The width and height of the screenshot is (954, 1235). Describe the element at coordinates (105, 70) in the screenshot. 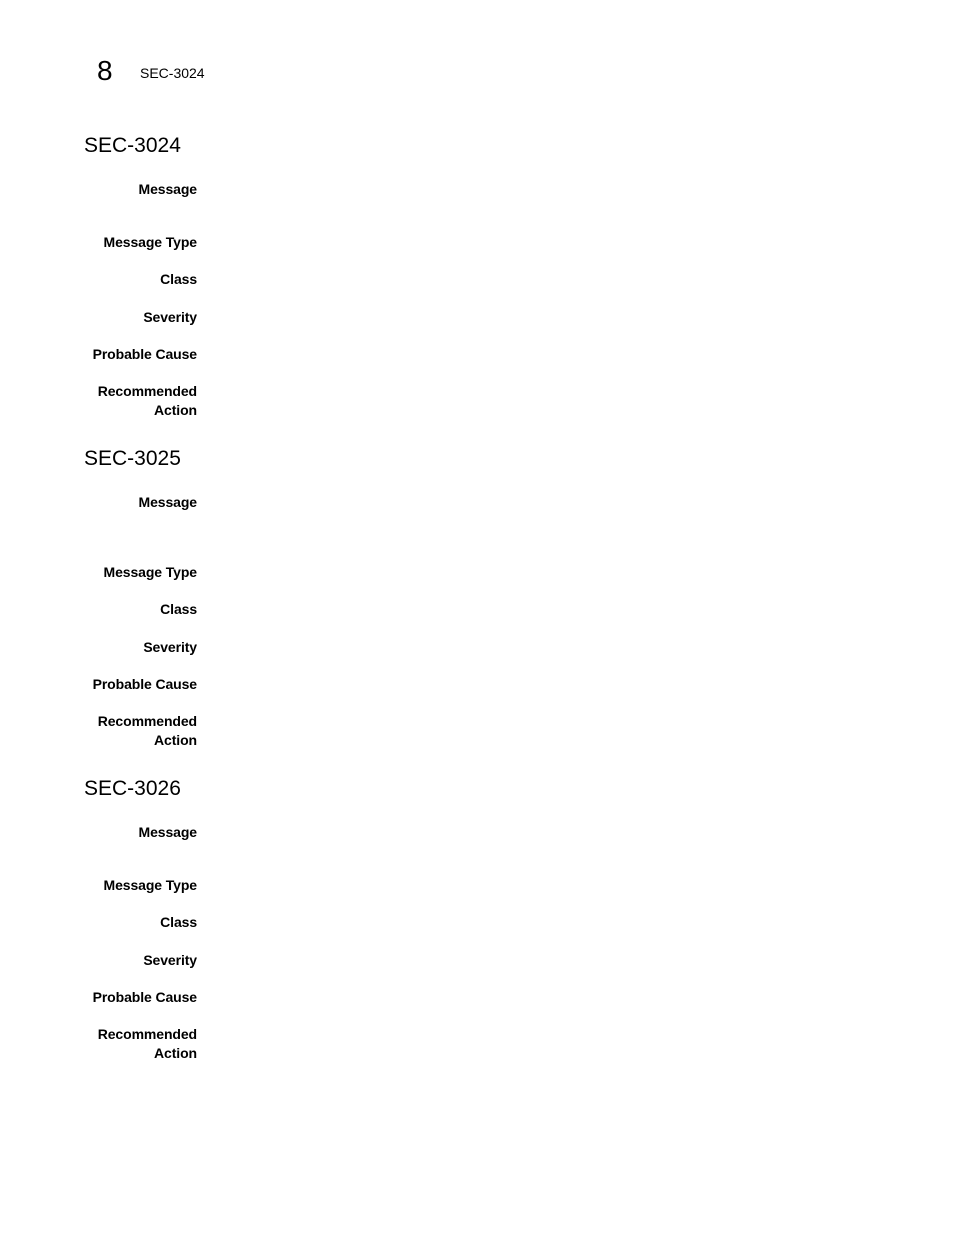

I see `chapter-number: 8` at that location.